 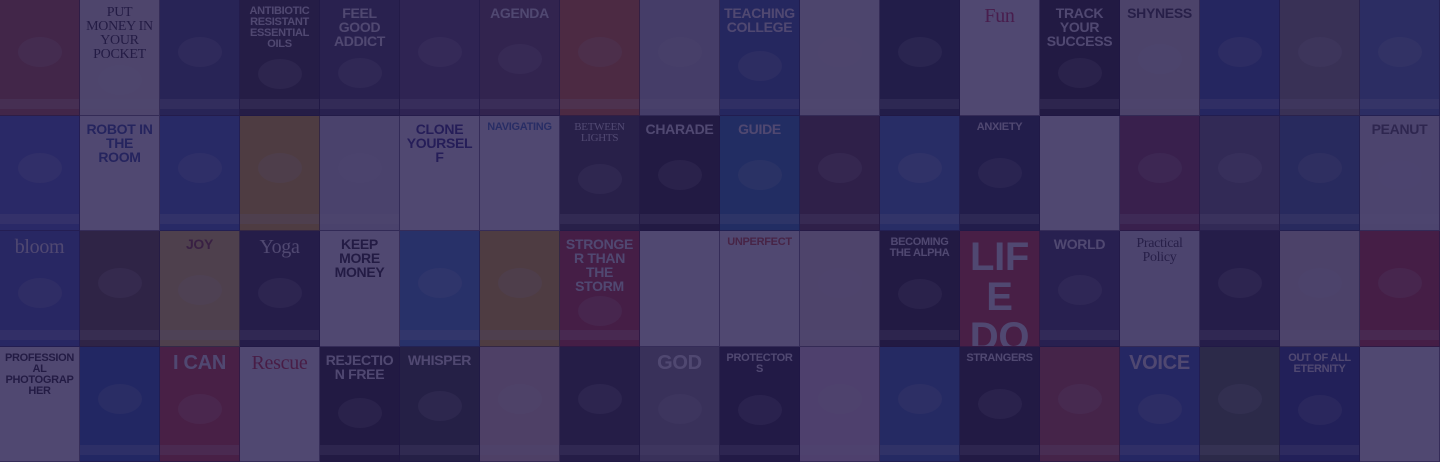 What do you see at coordinates (519, 126) in the screenshot?
I see `book-cover-title: NAVIGATING` at bounding box center [519, 126].